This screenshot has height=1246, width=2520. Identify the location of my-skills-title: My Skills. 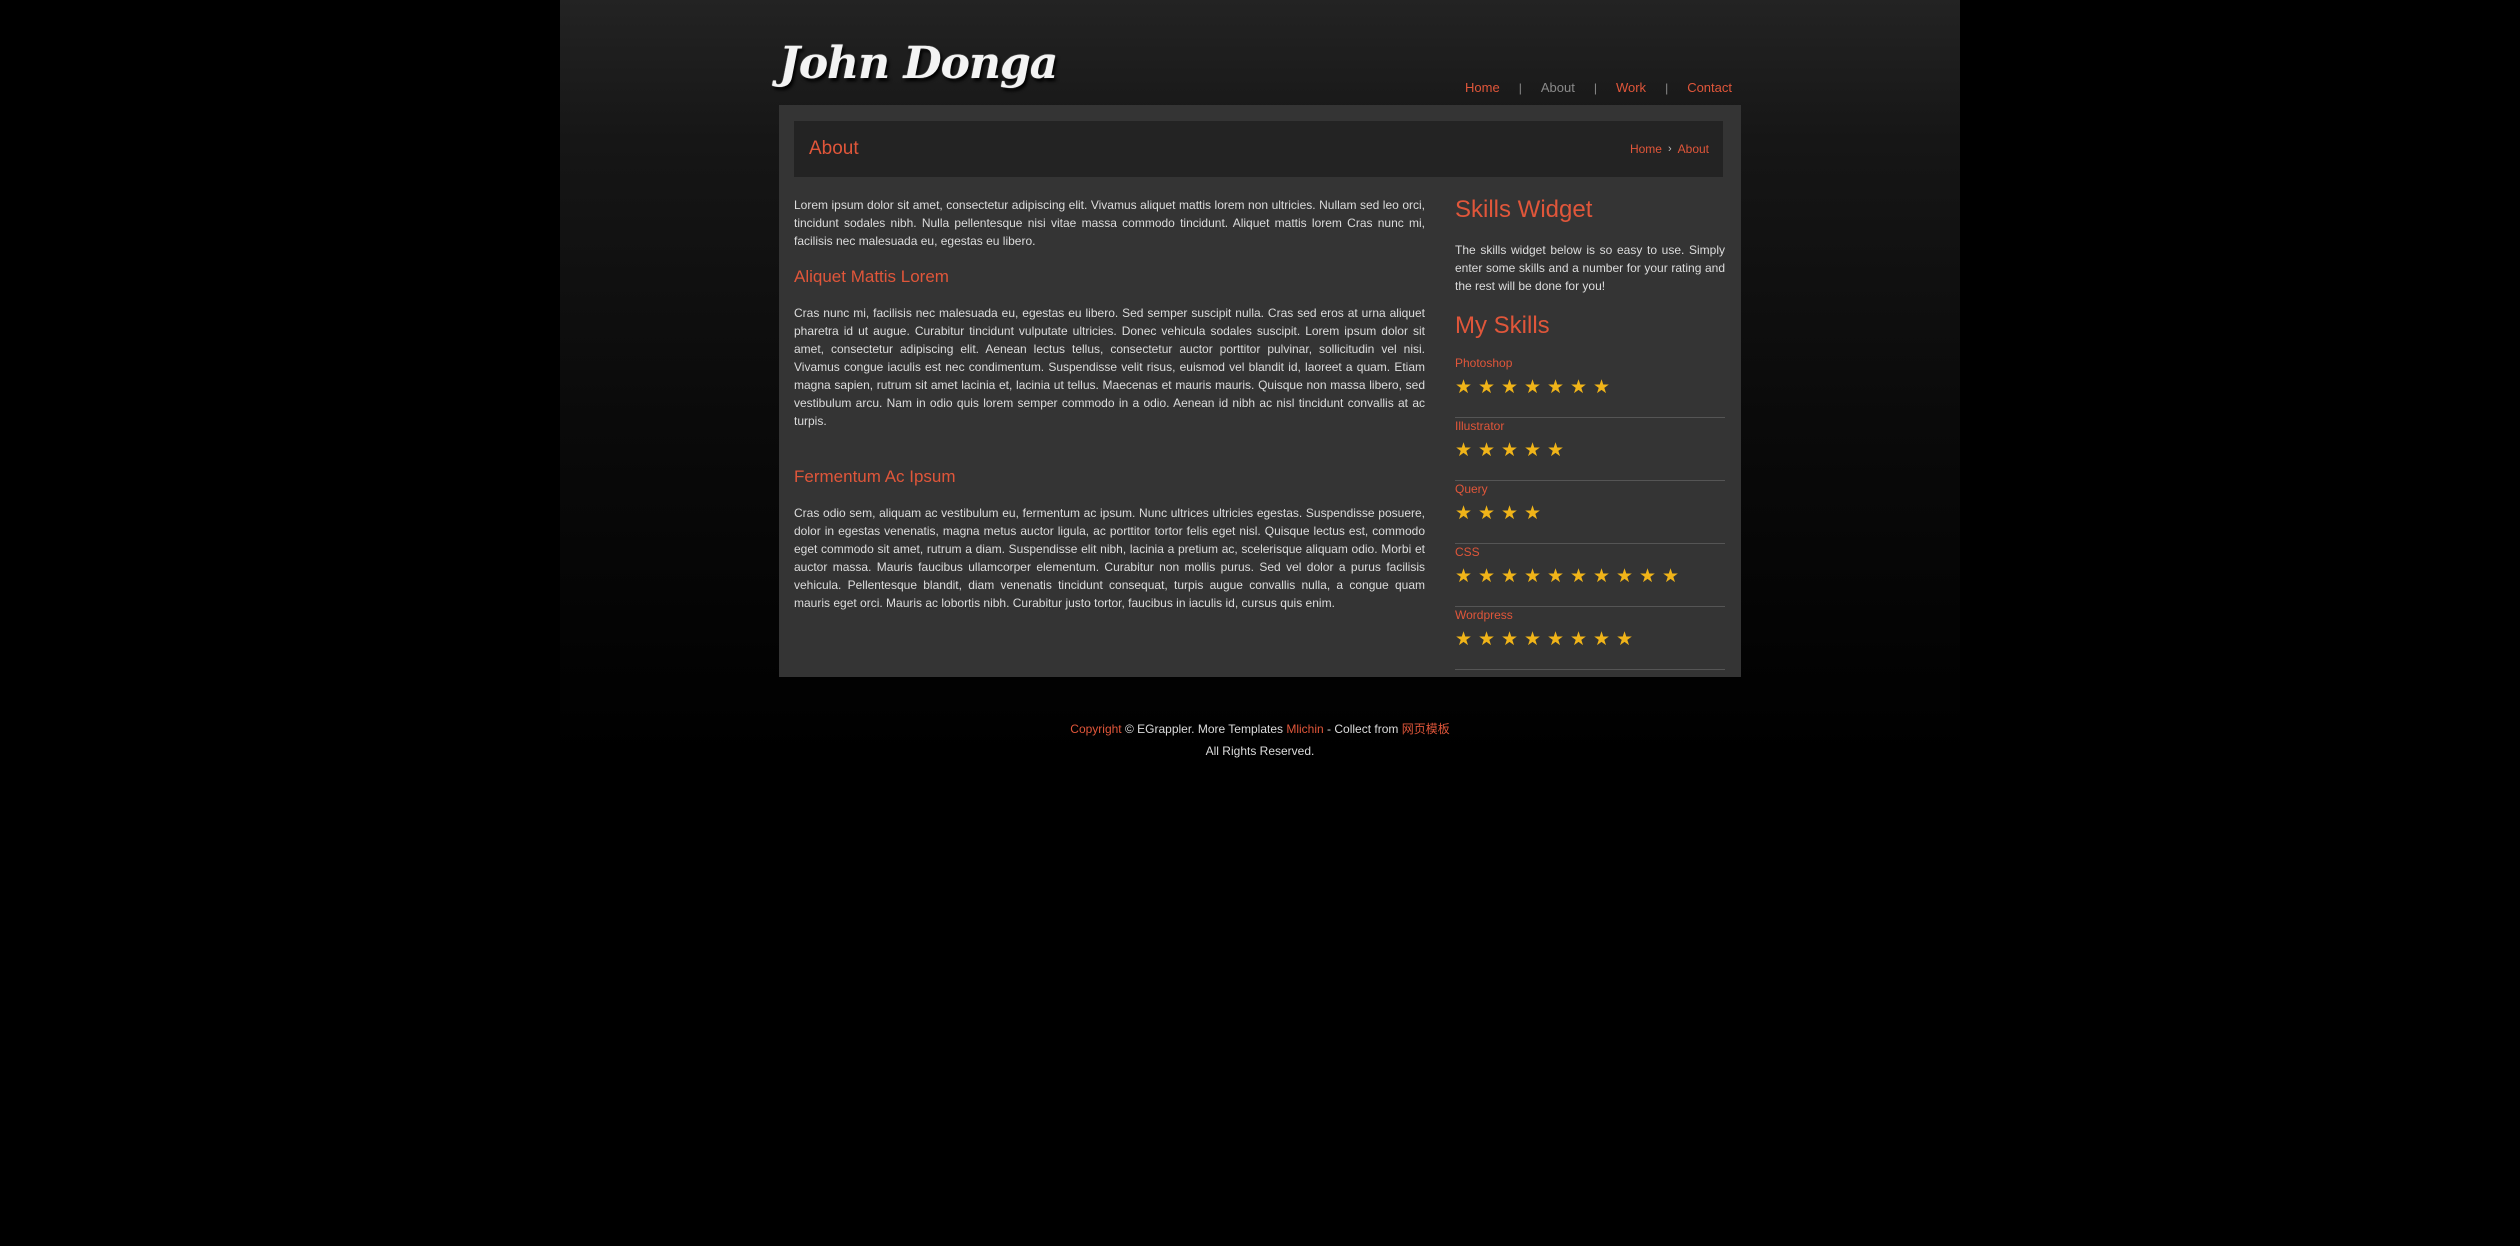
(1502, 325).